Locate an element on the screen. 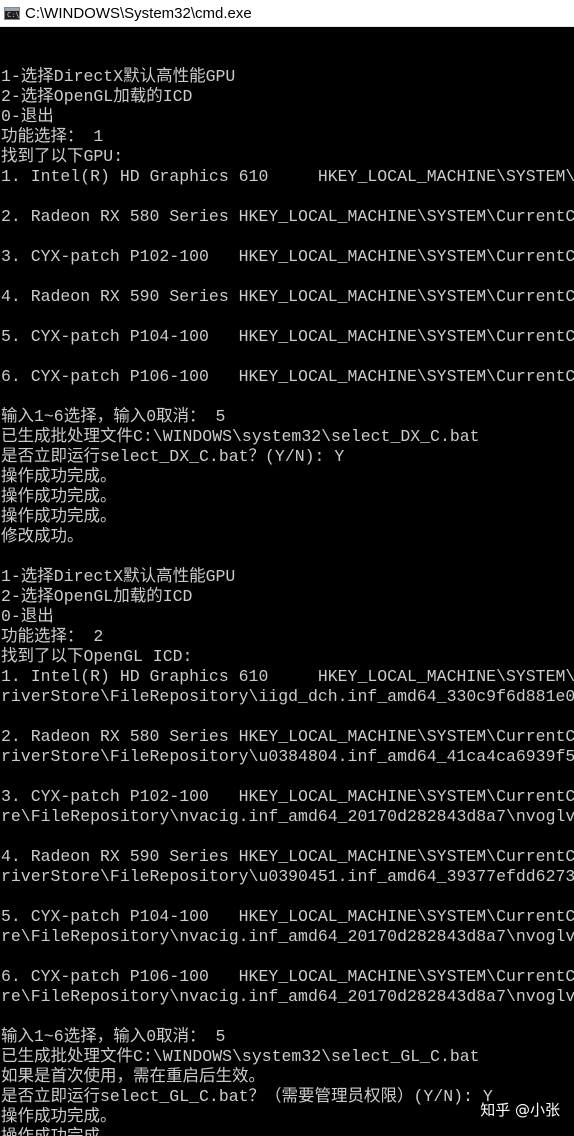 This screenshot has height=1136, width=574. console-line: 修改成功。 is located at coordinates (42, 536).